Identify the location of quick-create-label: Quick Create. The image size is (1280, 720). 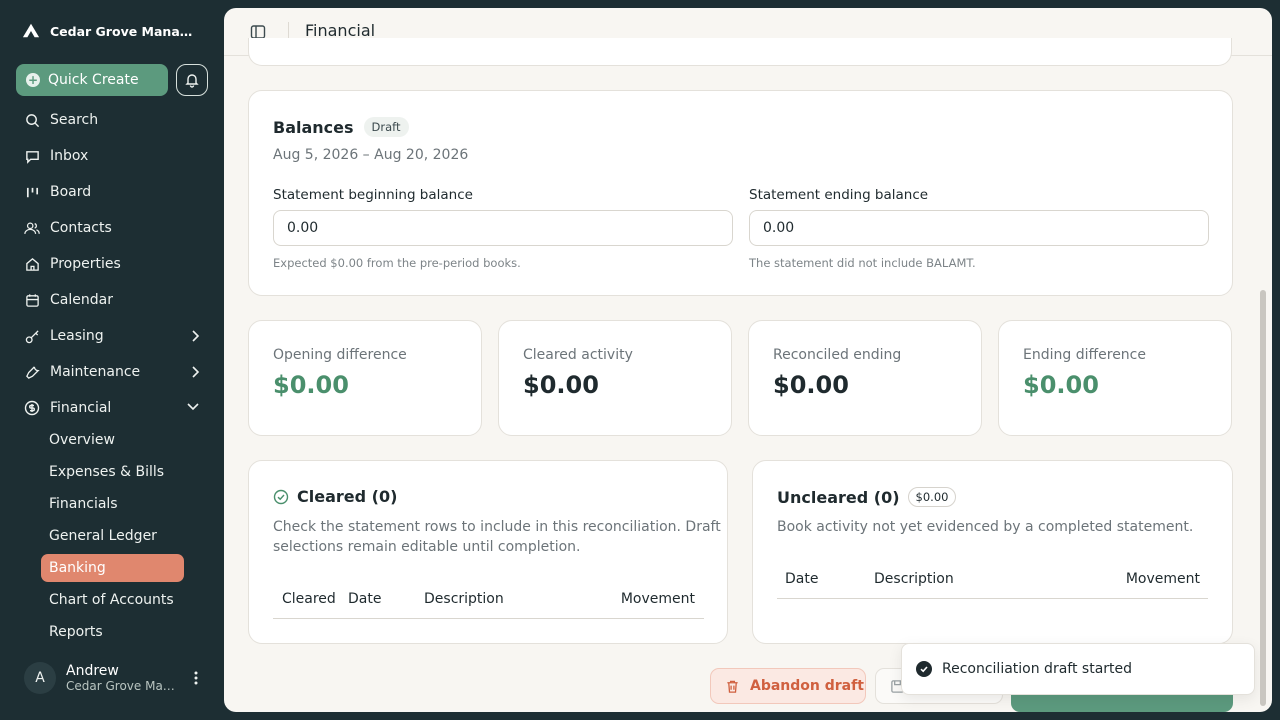
(93, 80).